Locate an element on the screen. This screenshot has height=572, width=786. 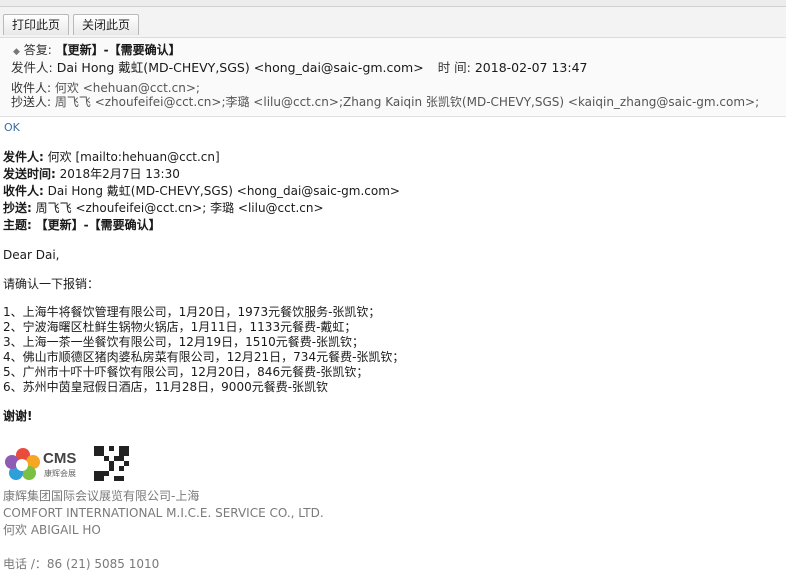
quoted-sent-value: 2018年2月7日 13:30 is located at coordinates (119, 174).